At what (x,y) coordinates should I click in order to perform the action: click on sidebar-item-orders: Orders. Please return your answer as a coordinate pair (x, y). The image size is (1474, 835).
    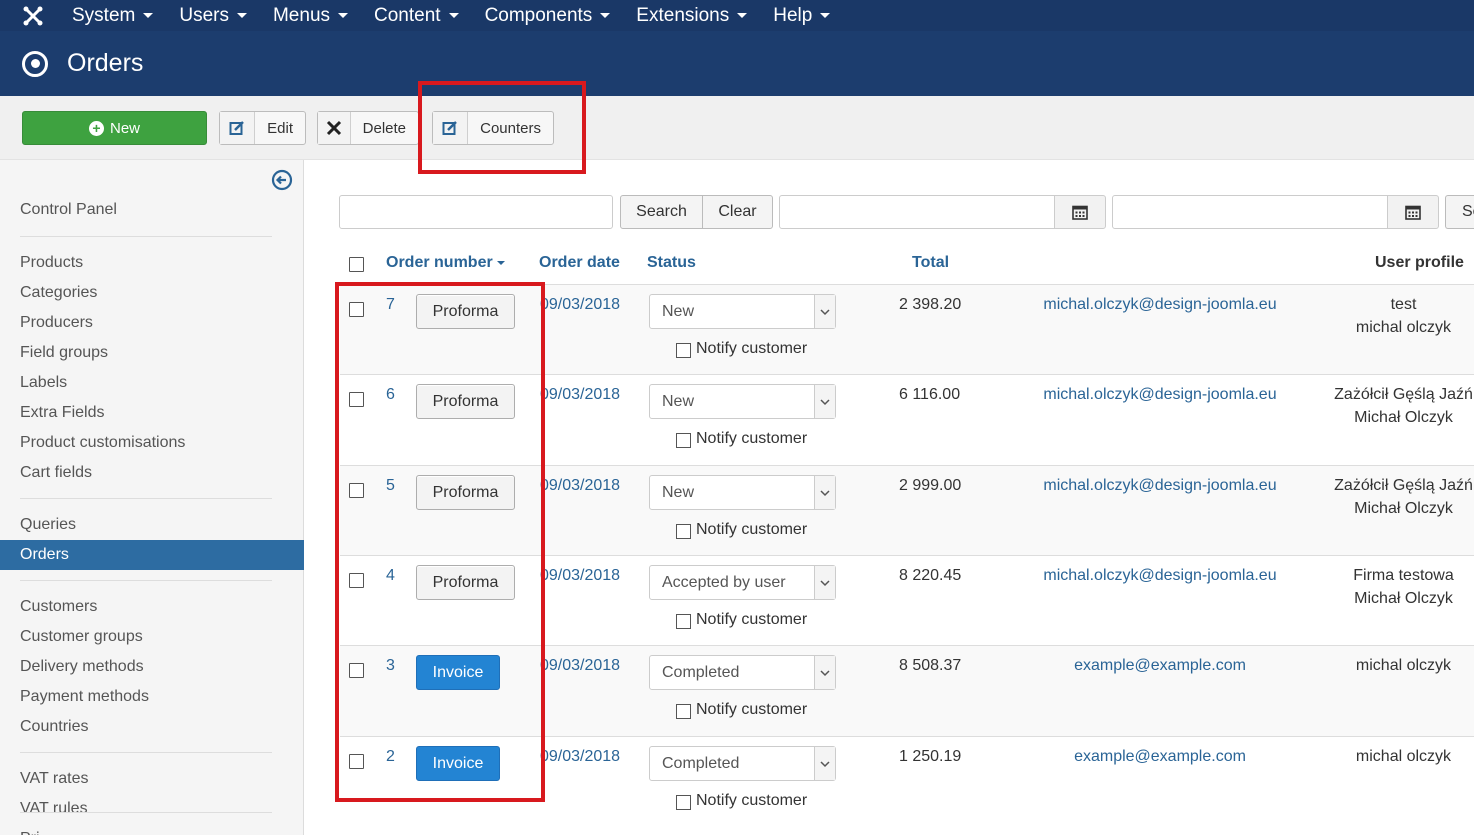
    Looking at the image, I should click on (152, 555).